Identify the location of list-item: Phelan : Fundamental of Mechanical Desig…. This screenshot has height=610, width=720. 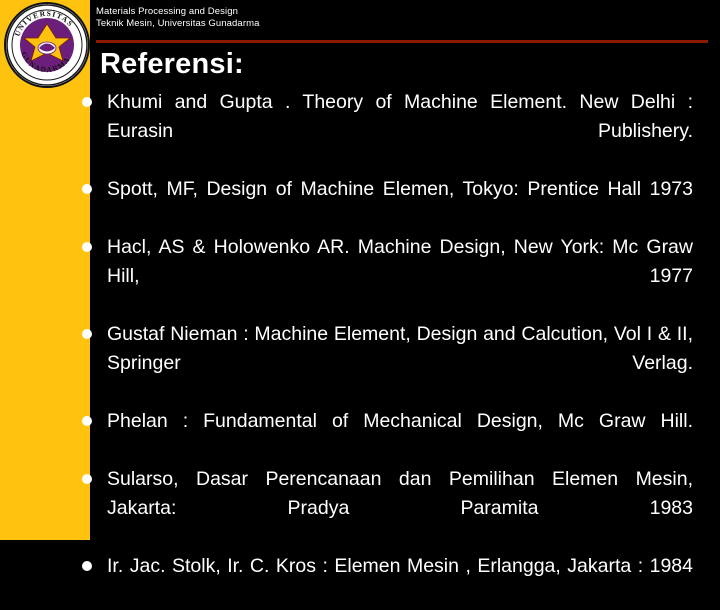
(382, 436).